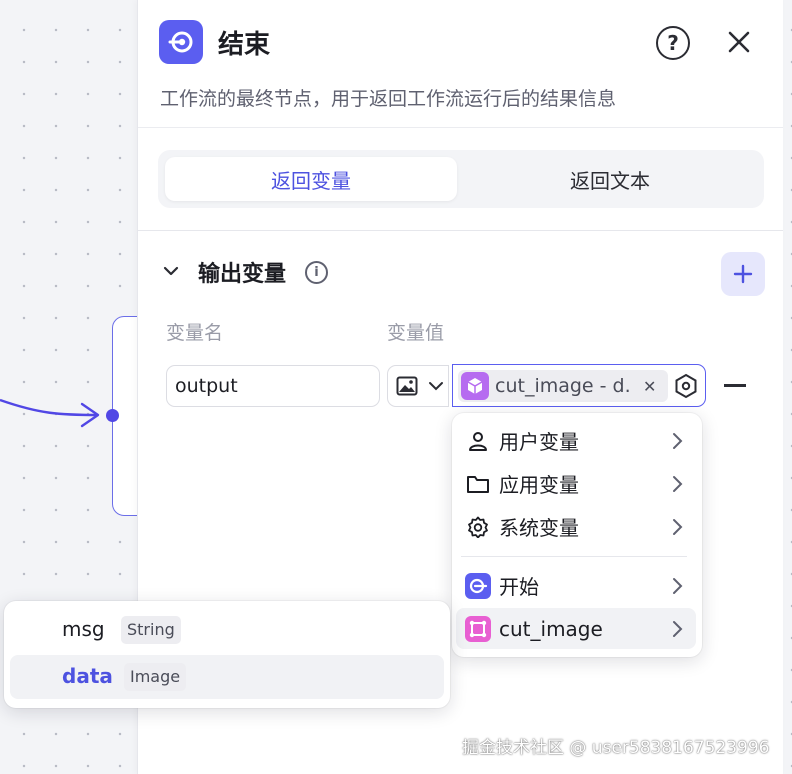 The image size is (792, 774). I want to click on return-mode-tabs: 返回变量 返回文本, so click(461, 179).